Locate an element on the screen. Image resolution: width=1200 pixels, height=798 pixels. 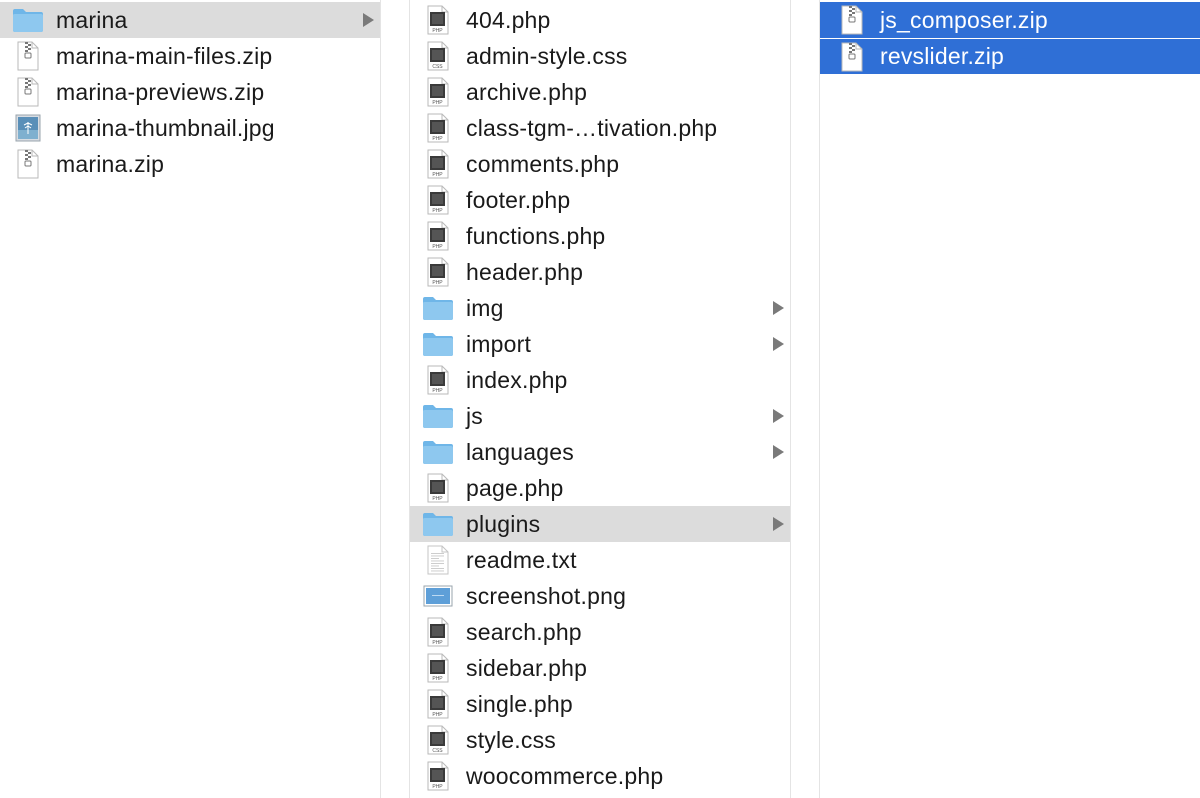
svg-text: CSS is located at coordinates (437, 751).